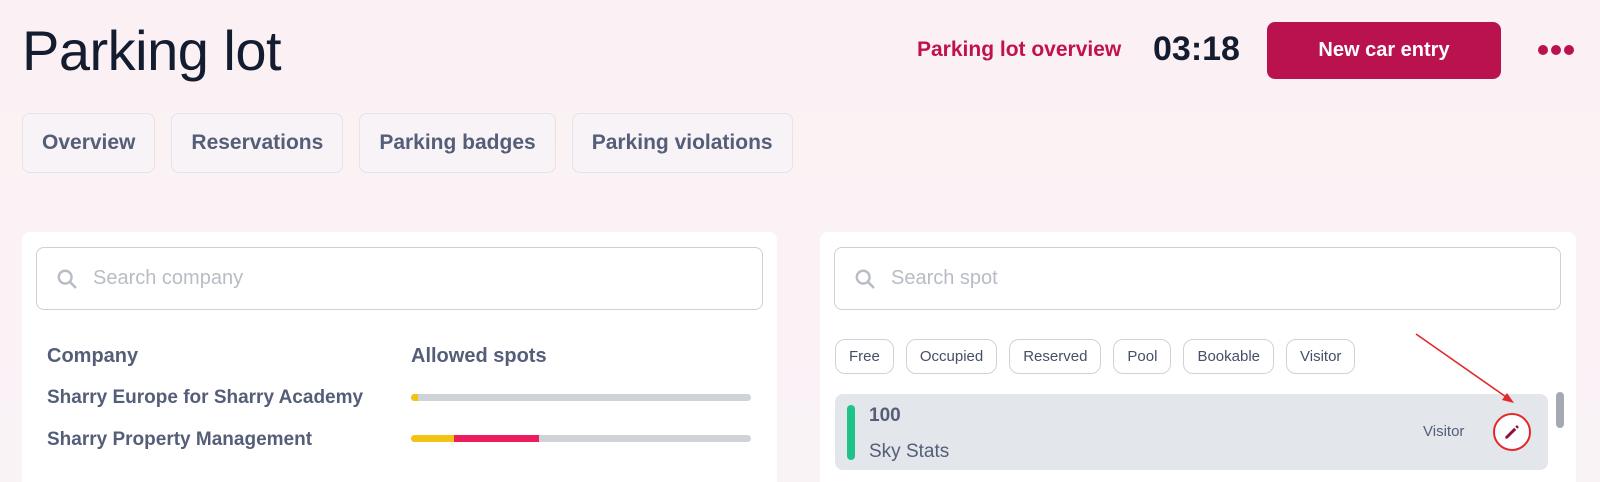 The height and width of the screenshot is (482, 1600). I want to click on more-horizontal-icon, so click(1556, 50).